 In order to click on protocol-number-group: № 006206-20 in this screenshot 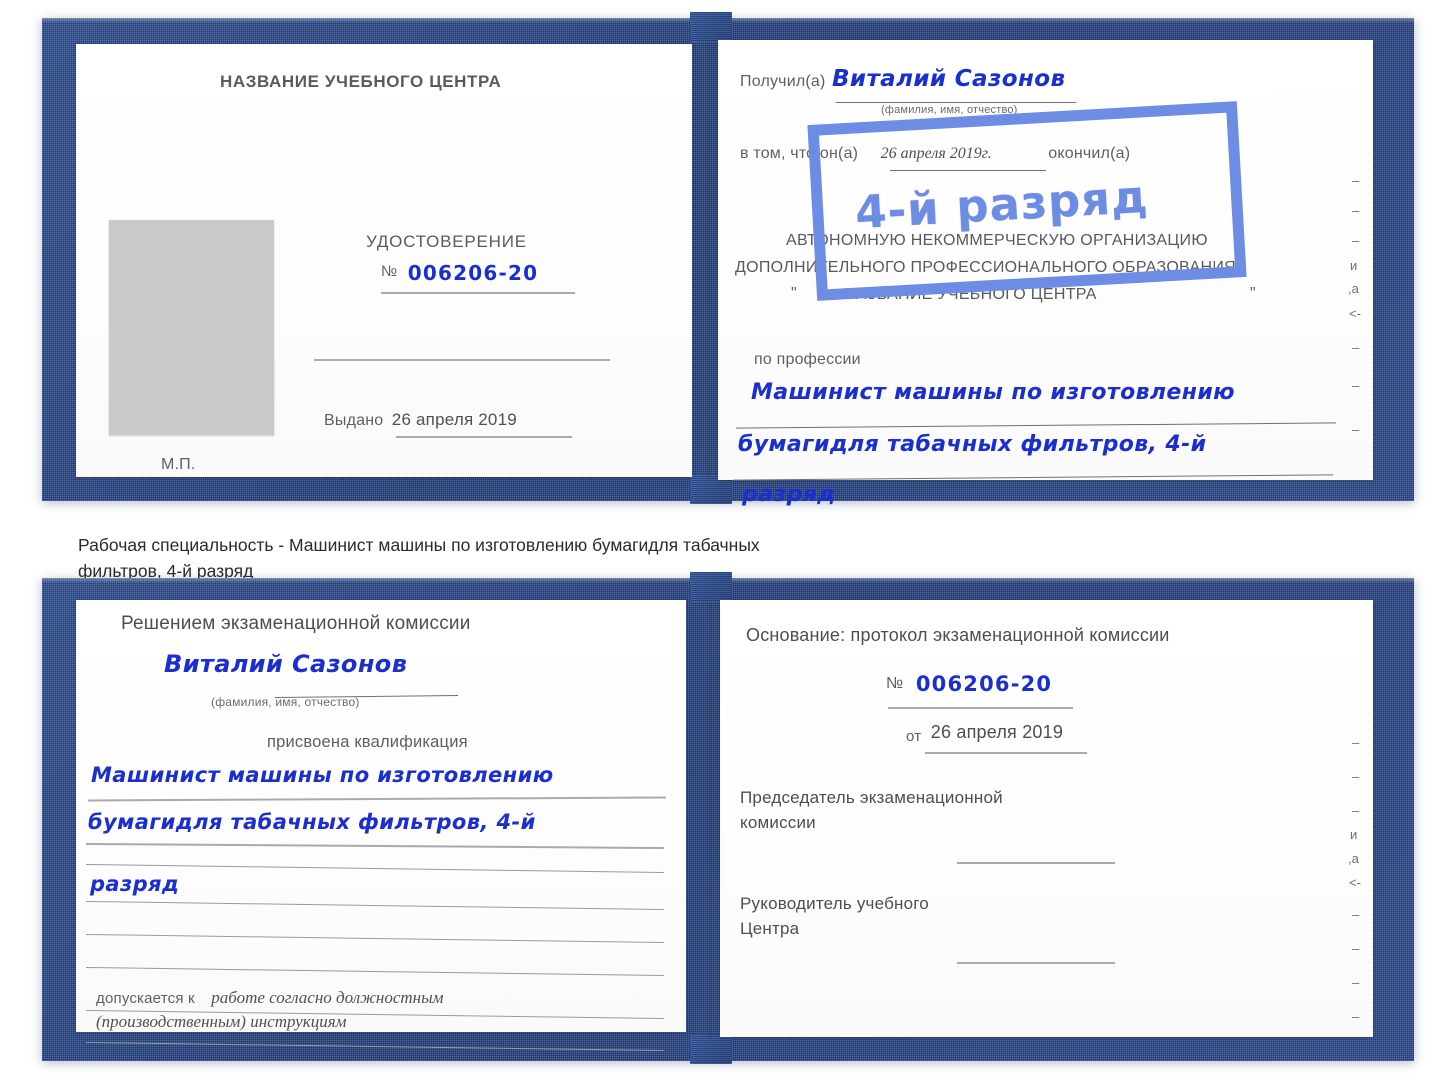, I will do `click(969, 684)`.